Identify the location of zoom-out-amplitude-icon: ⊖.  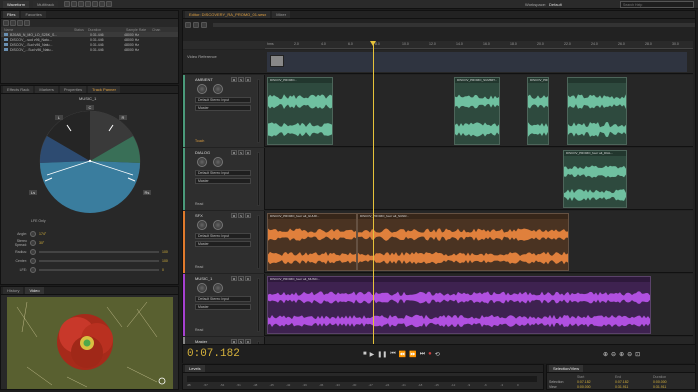
(613, 354).